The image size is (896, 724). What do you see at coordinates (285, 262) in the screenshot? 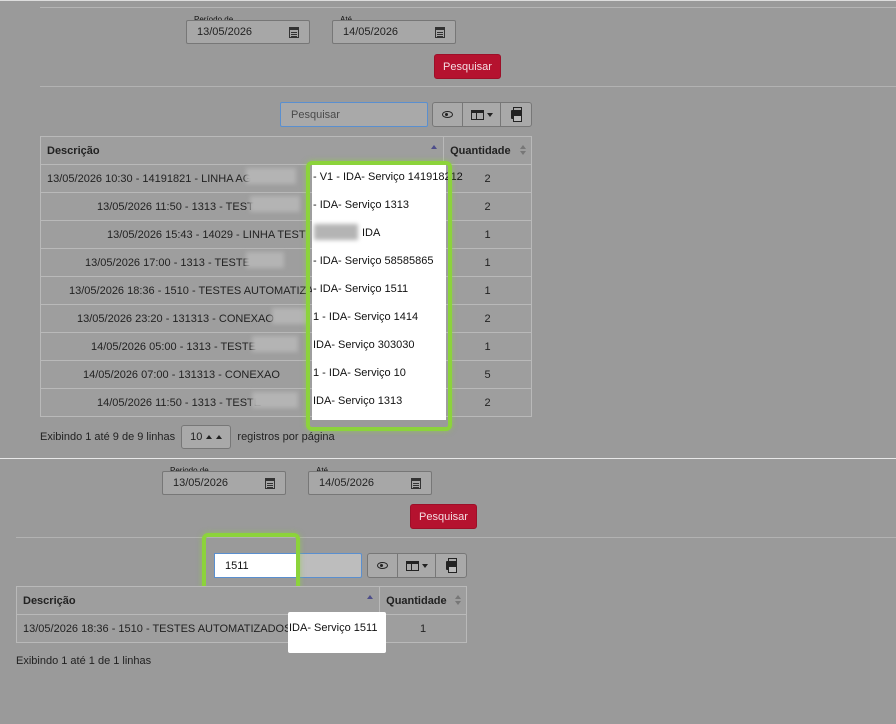
I see `table-row: 13/05/2026 17:00 - 1313 - TESTE 1` at bounding box center [285, 262].